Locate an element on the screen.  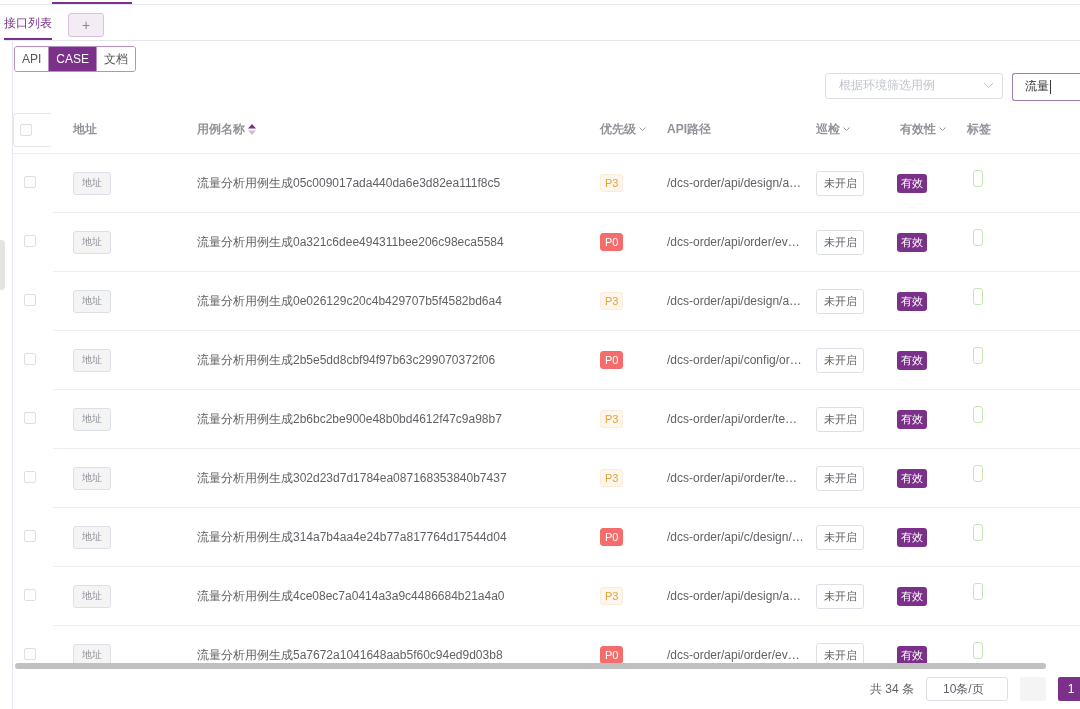
case-name: 流量分析用例生成314a7b4aa4e24b77a817764d17544d04 is located at coordinates (352, 536).